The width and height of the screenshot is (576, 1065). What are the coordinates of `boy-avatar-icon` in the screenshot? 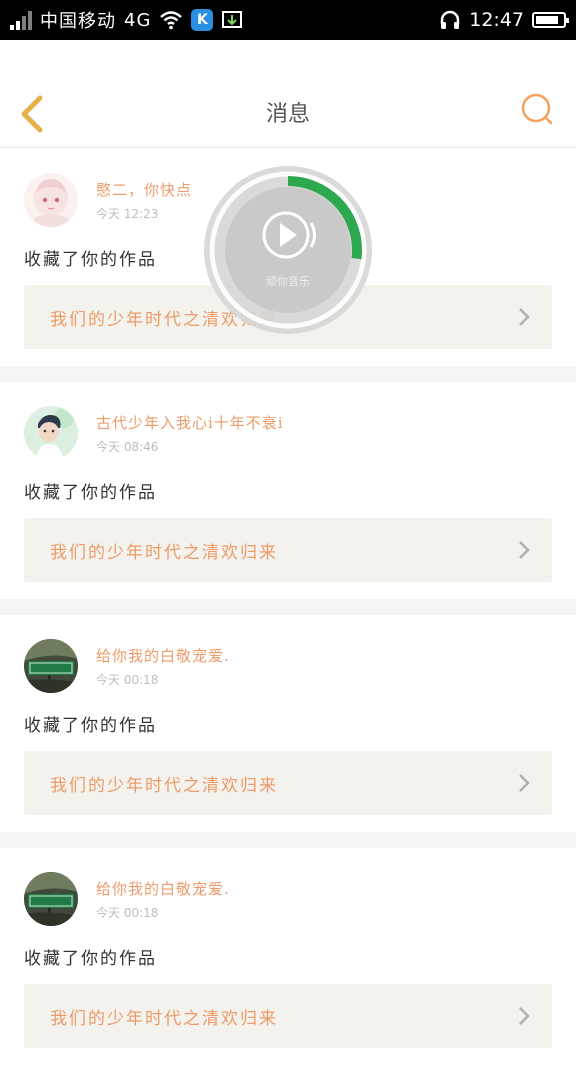 It's located at (51, 433).